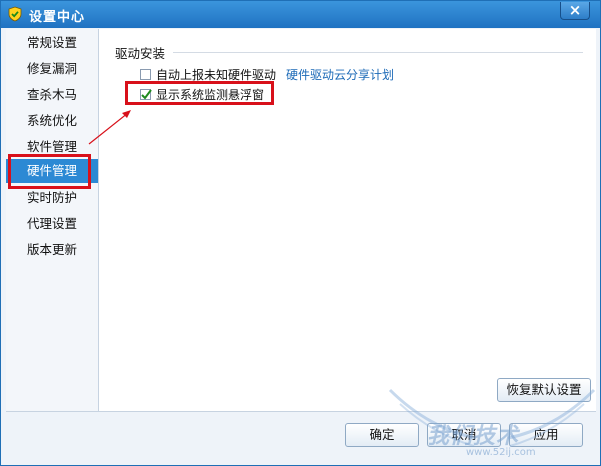 The image size is (601, 466). I want to click on sidebar-item-update: 版本更新, so click(52, 250).